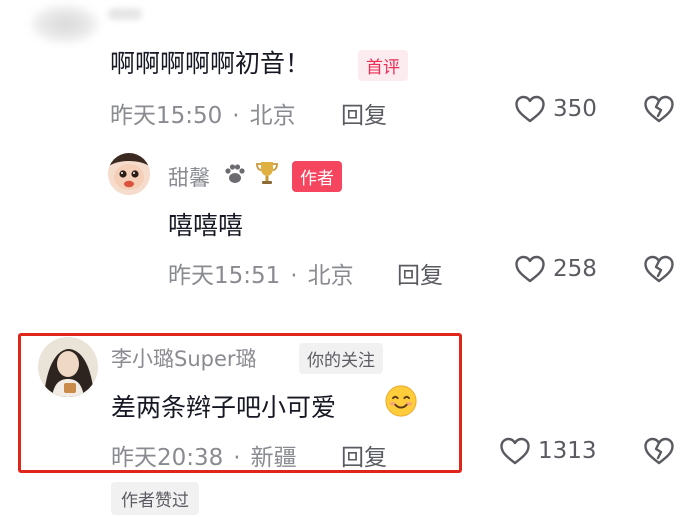  What do you see at coordinates (167, 458) in the screenshot?
I see `comment-time: 昨天20:38` at bounding box center [167, 458].